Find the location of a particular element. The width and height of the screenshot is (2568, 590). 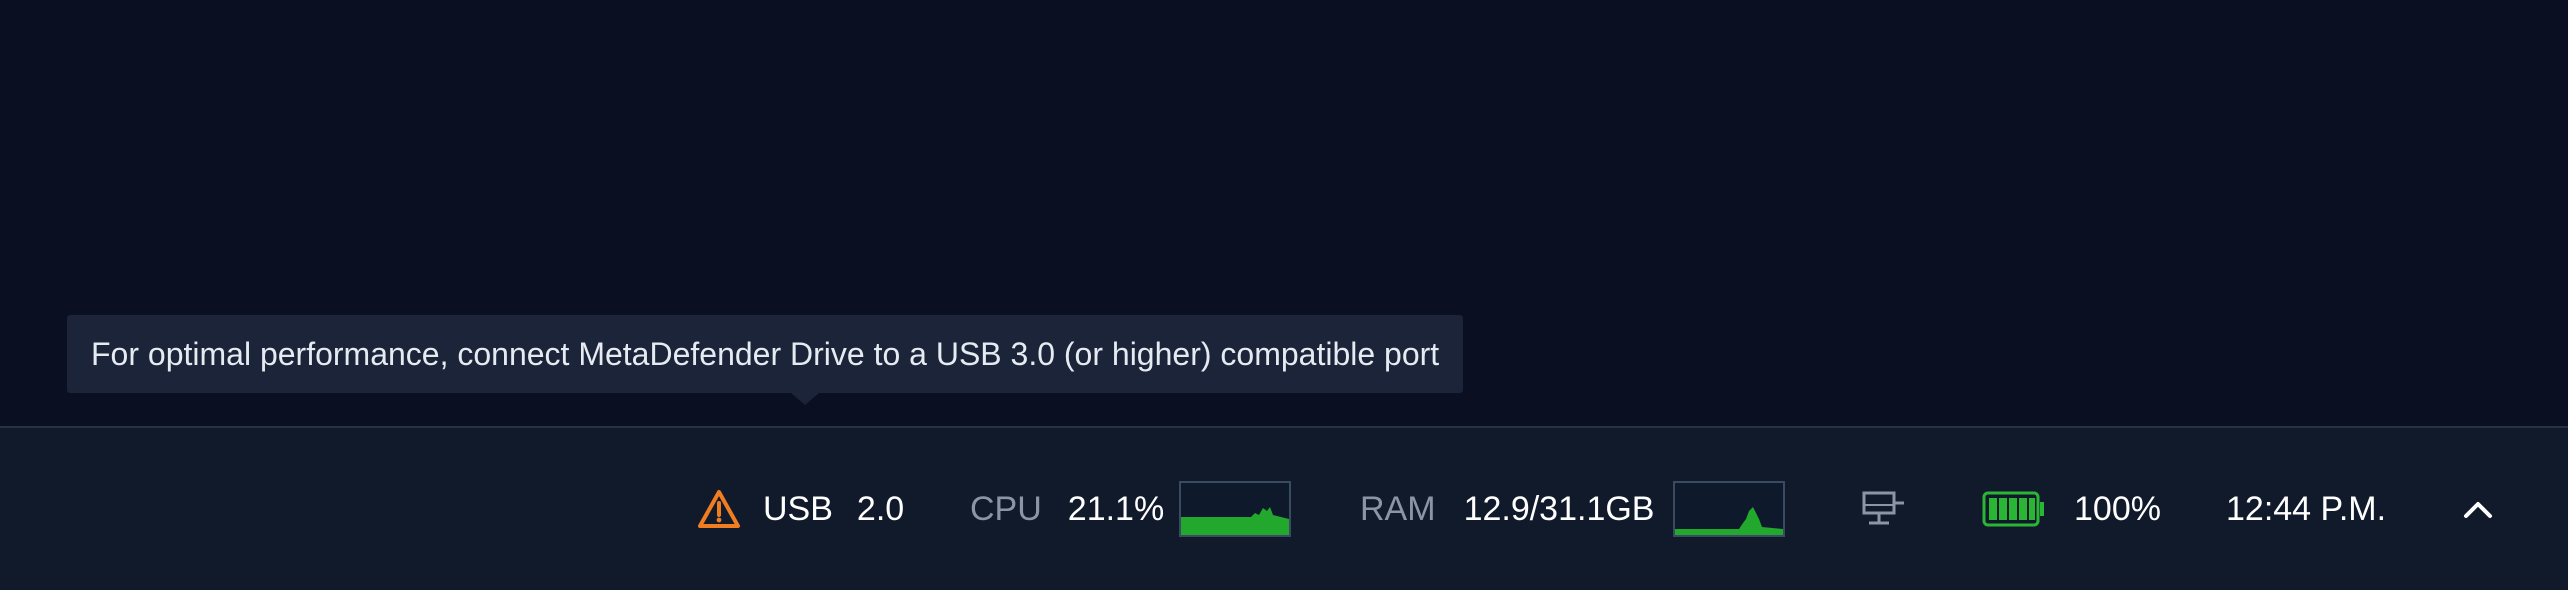

usb-version: 2.0 is located at coordinates (880, 508).